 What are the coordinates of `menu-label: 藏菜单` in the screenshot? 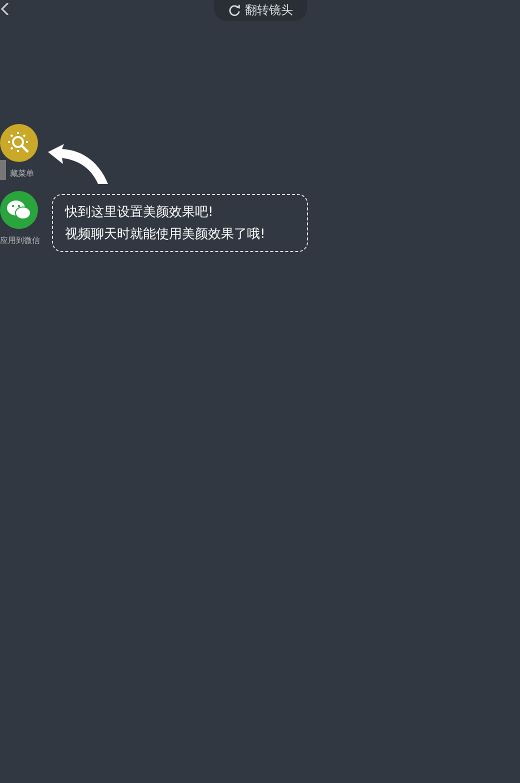 It's located at (22, 173).